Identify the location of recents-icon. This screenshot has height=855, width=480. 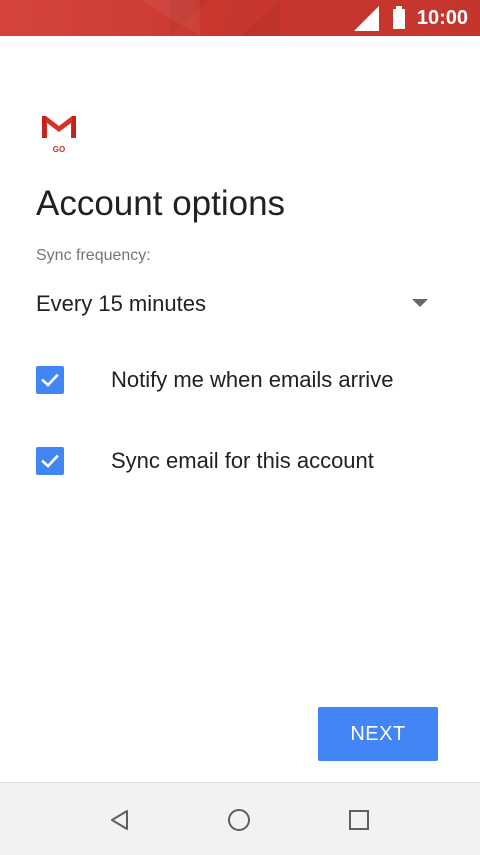
(359, 820).